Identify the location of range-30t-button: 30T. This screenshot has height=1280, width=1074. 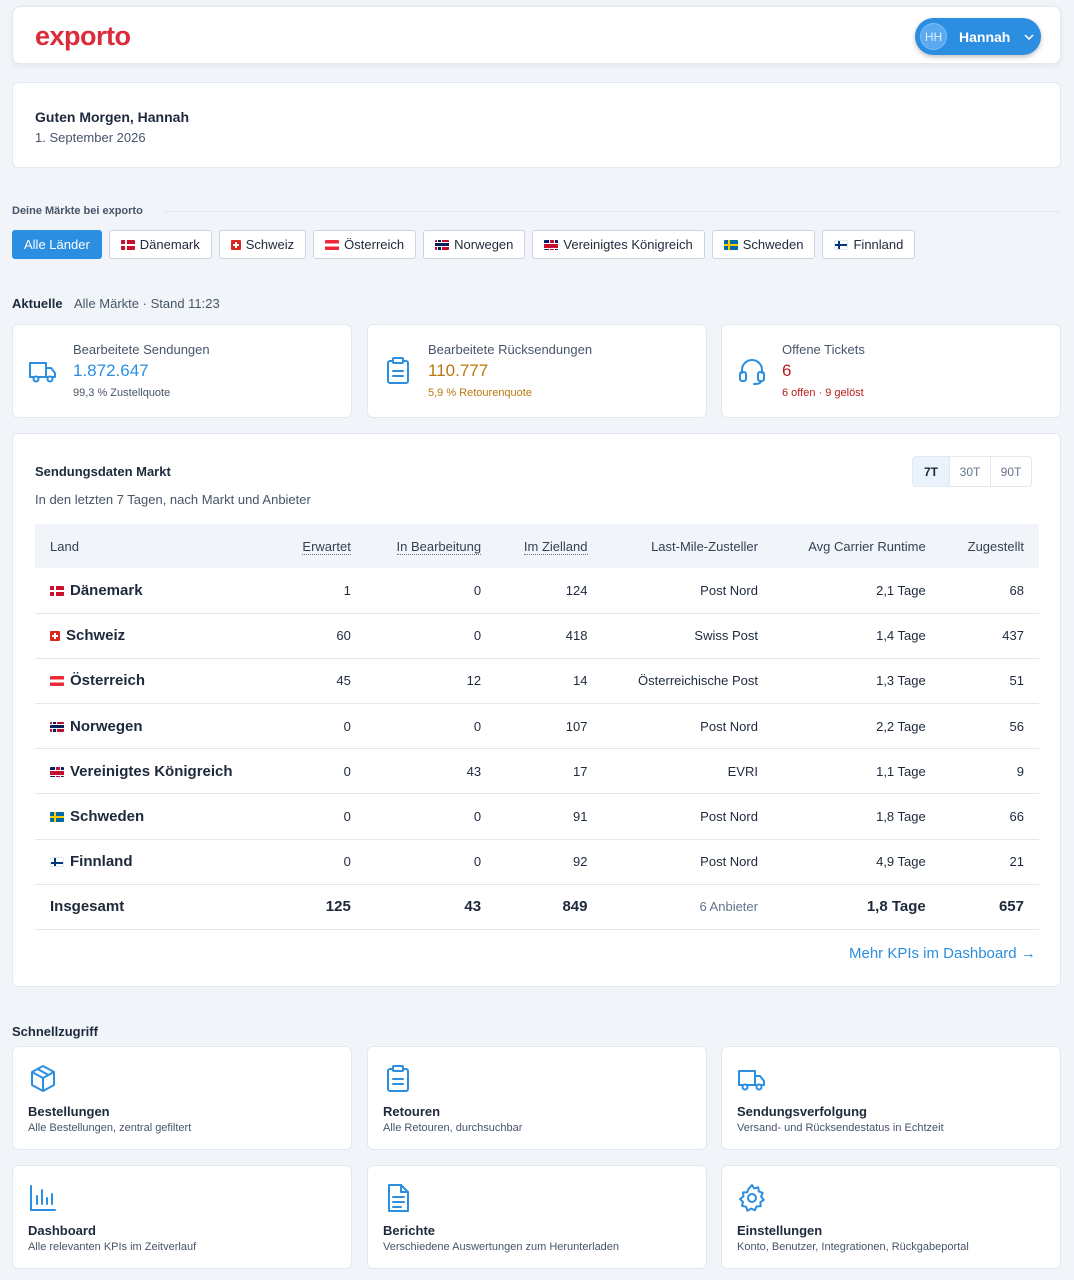
(969, 471).